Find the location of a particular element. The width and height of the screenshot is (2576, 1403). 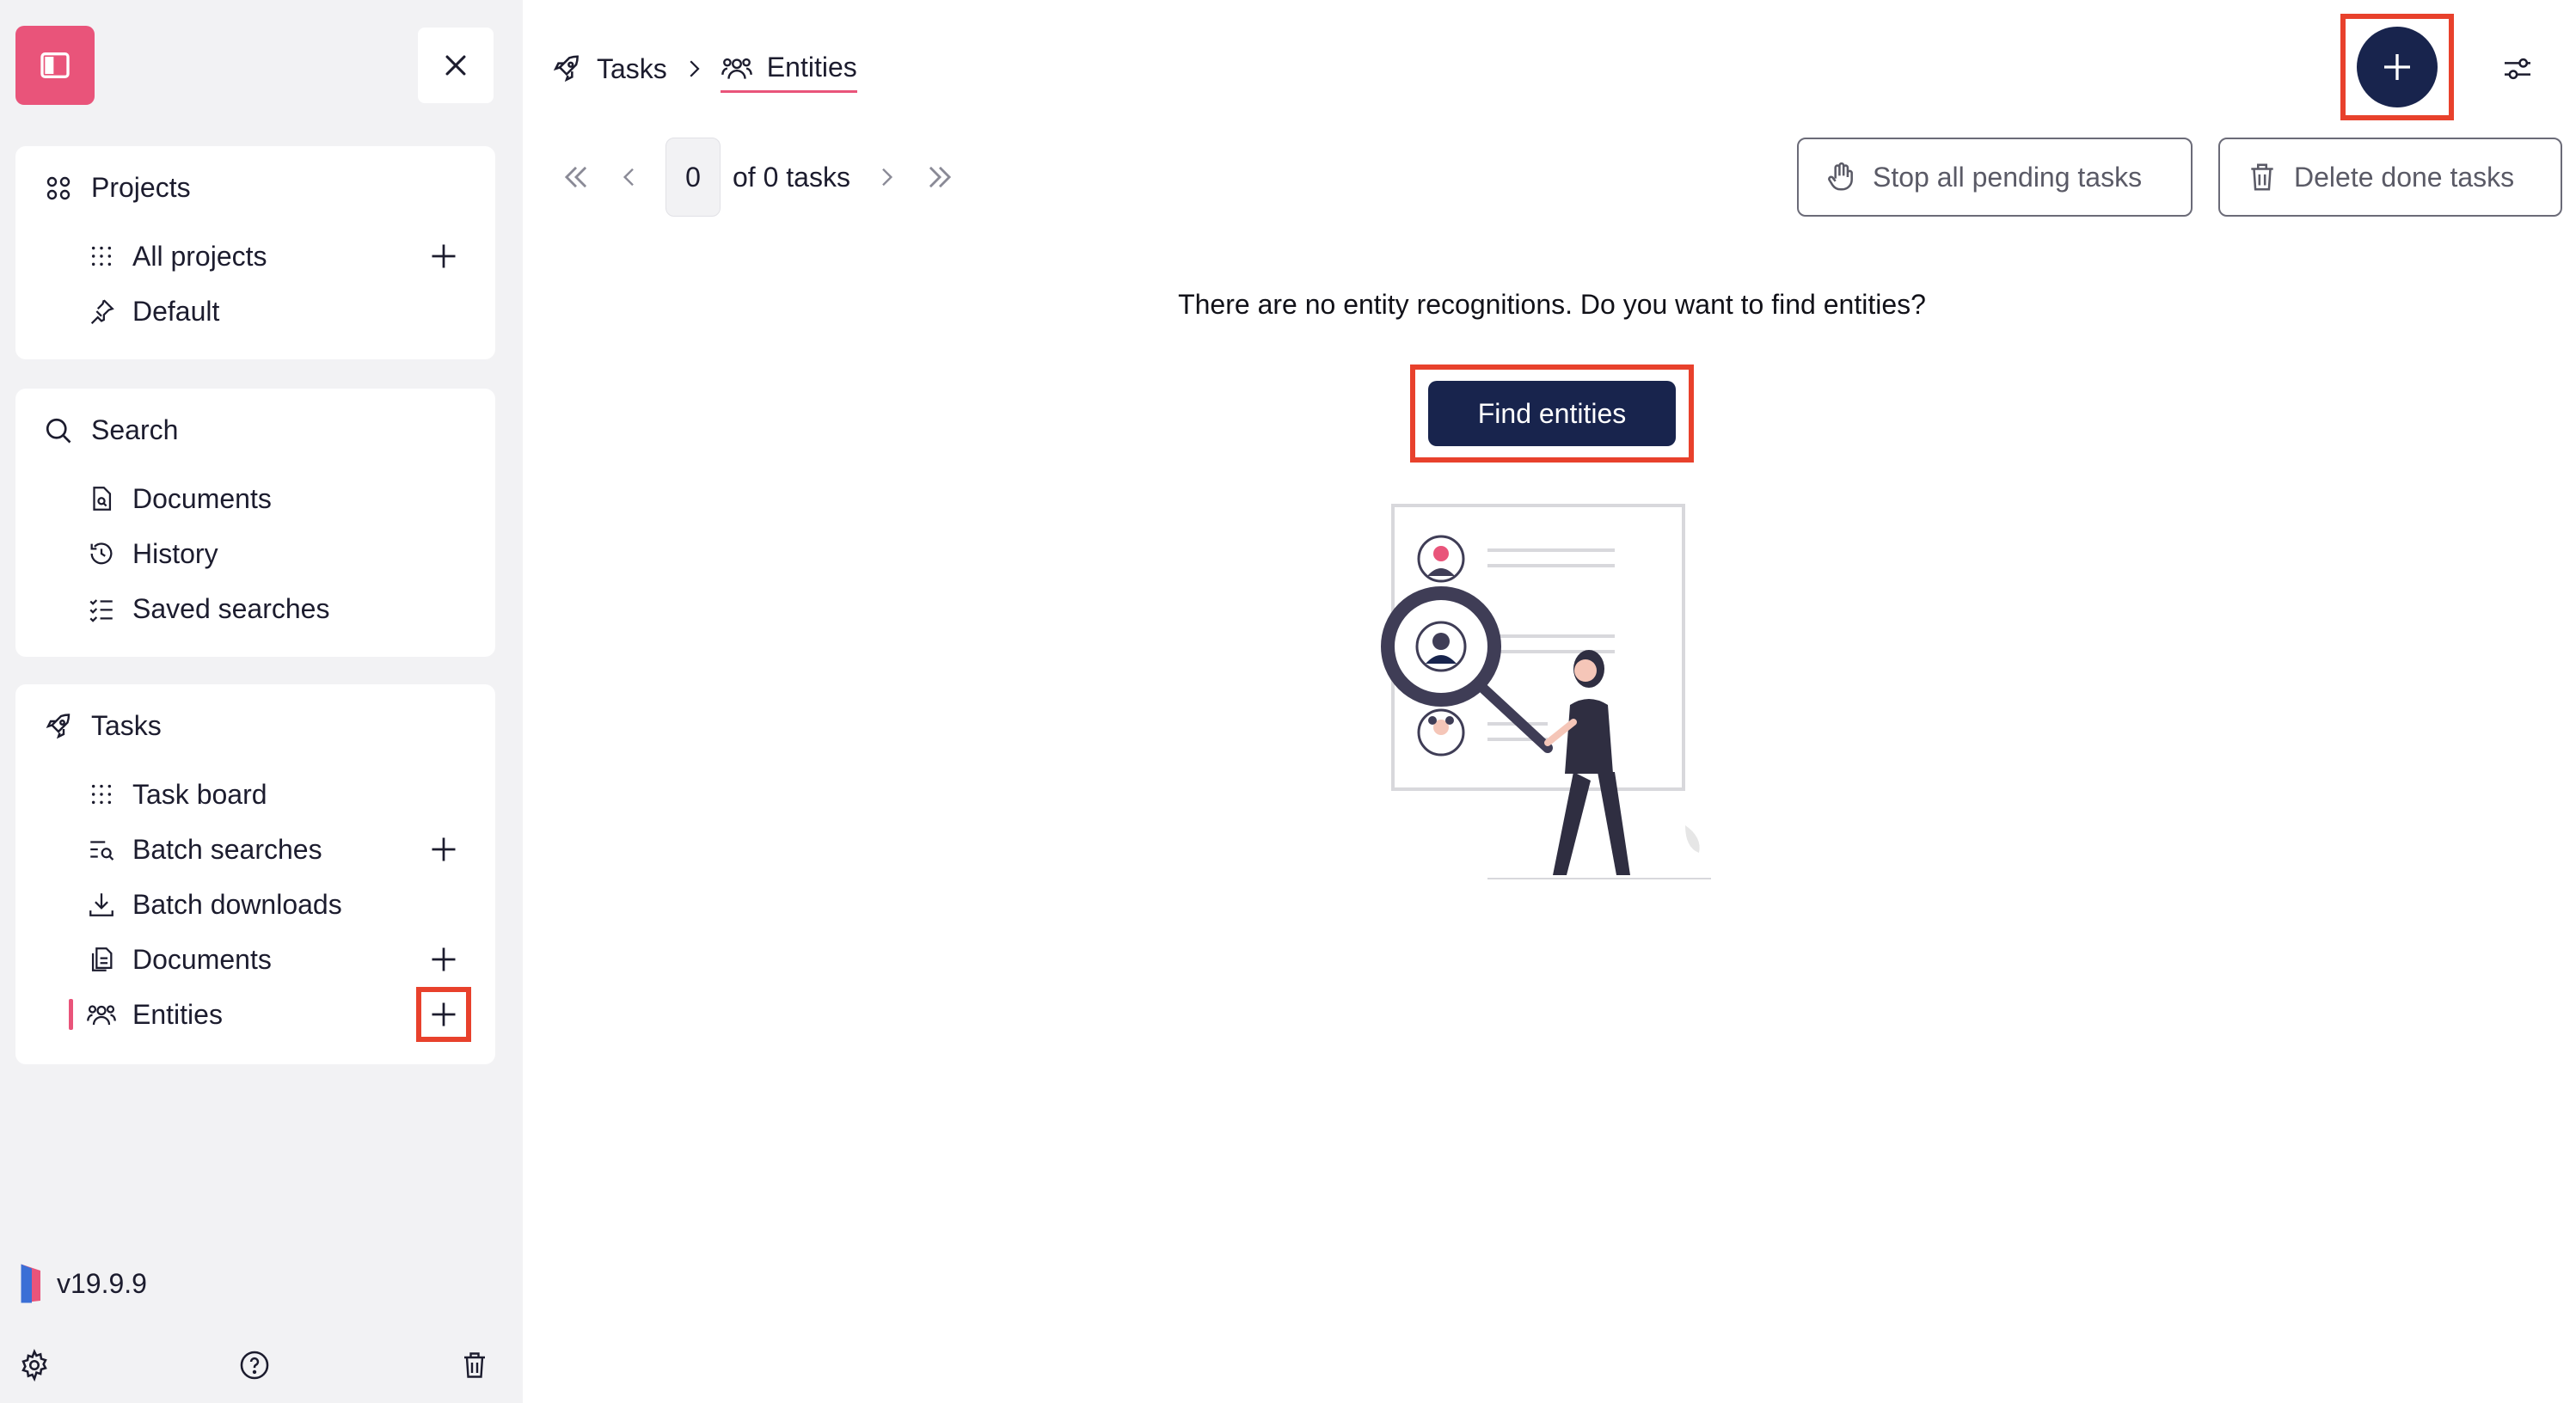

sidebar-item-label: Default is located at coordinates (176, 311).